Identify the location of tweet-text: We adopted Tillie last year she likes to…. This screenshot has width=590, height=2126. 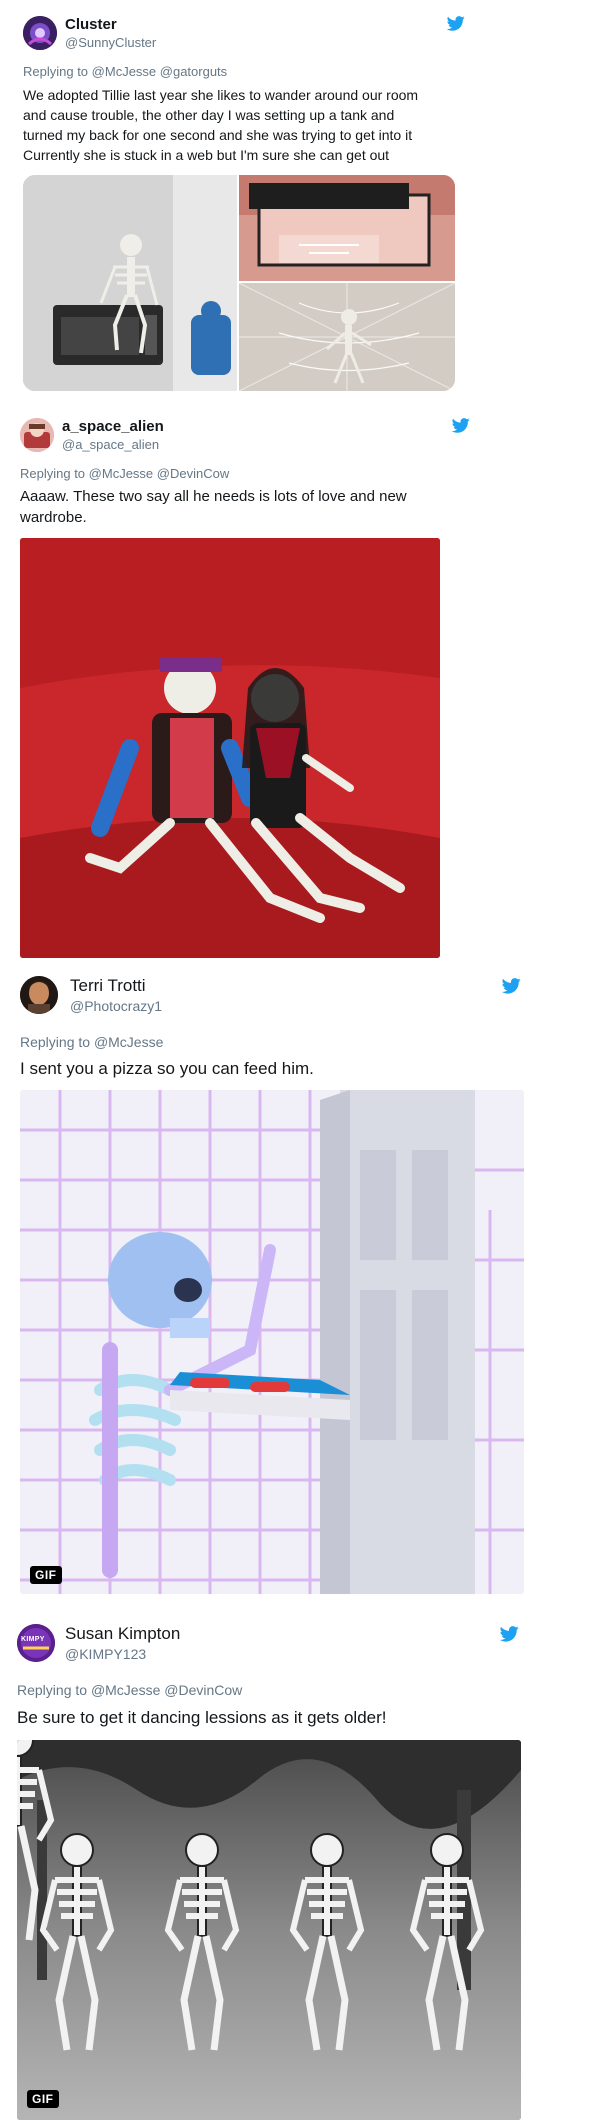
(253, 125).